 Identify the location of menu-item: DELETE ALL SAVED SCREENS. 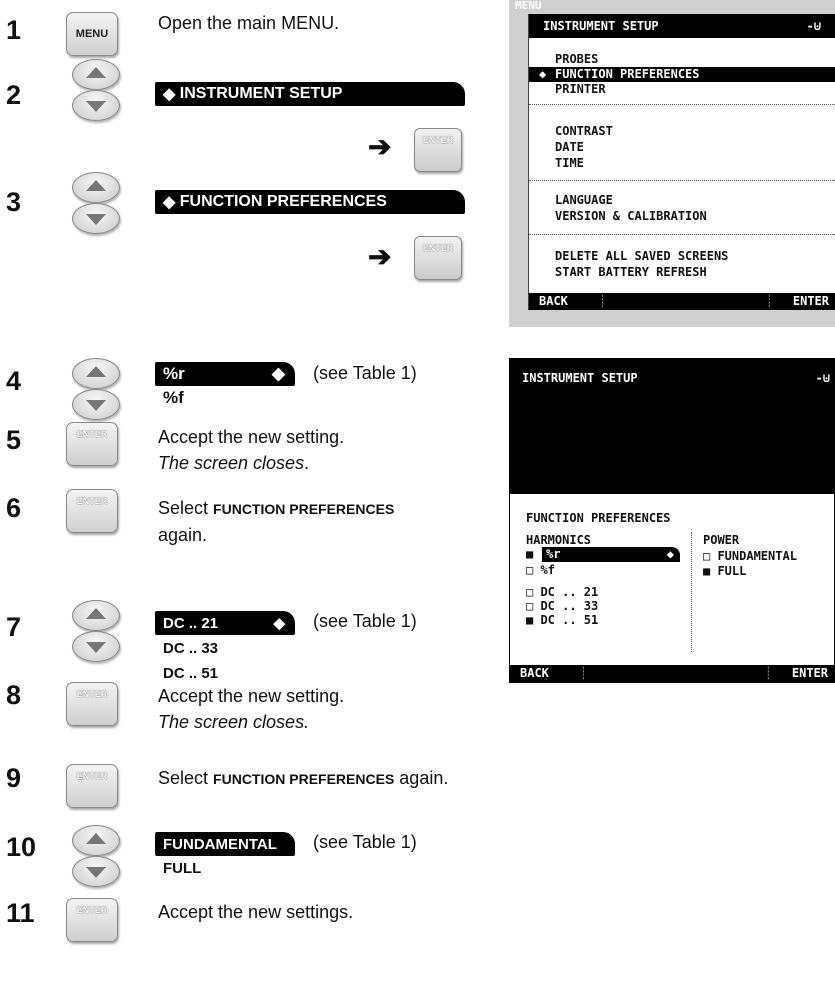
(641, 256).